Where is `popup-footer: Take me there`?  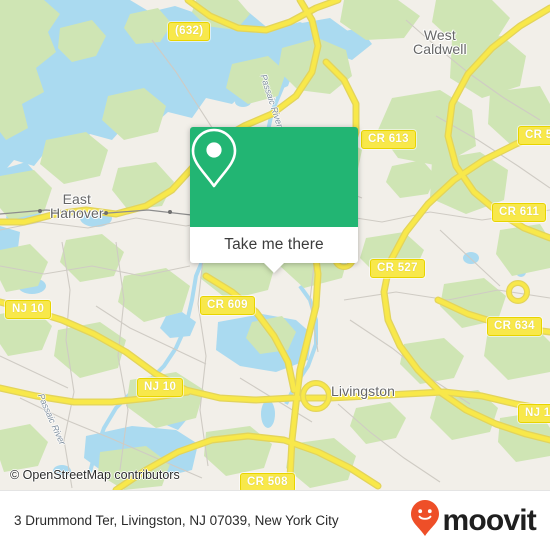 popup-footer: Take me there is located at coordinates (274, 250).